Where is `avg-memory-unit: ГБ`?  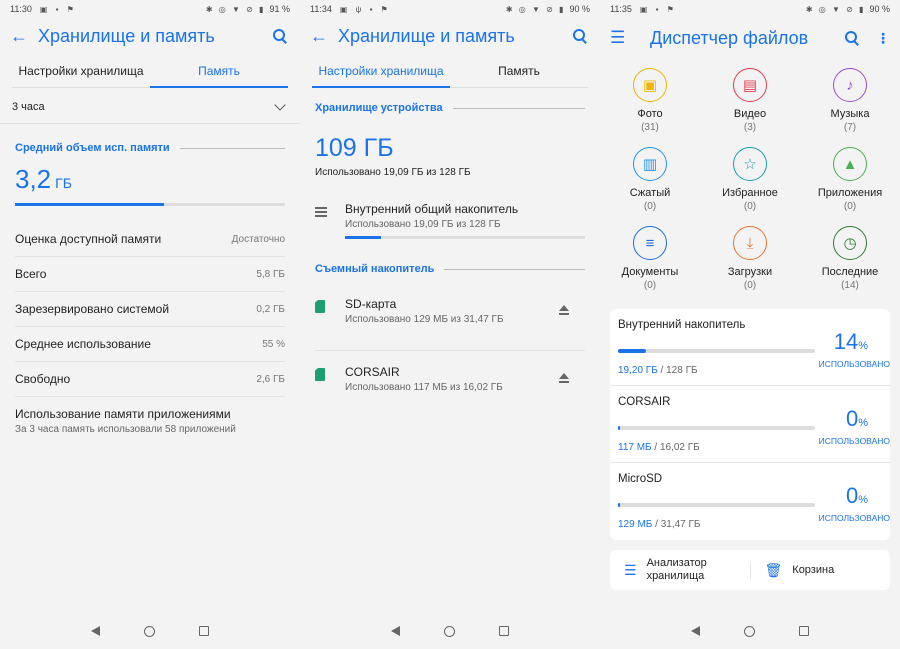 avg-memory-unit: ГБ is located at coordinates (63, 183).